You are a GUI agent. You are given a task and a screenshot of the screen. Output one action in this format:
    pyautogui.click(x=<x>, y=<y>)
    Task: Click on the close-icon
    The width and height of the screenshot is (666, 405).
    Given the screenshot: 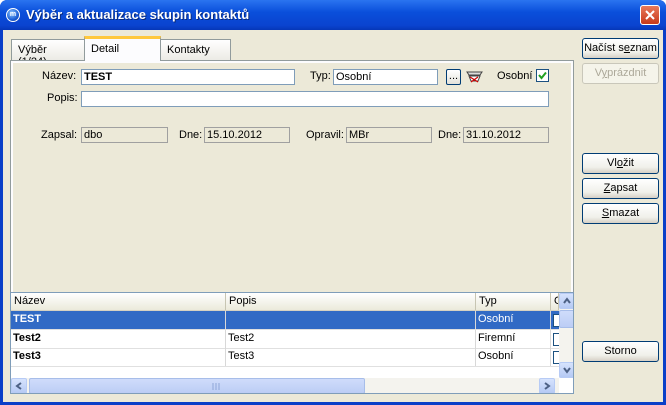 What is the action you would take?
    pyautogui.click(x=650, y=15)
    